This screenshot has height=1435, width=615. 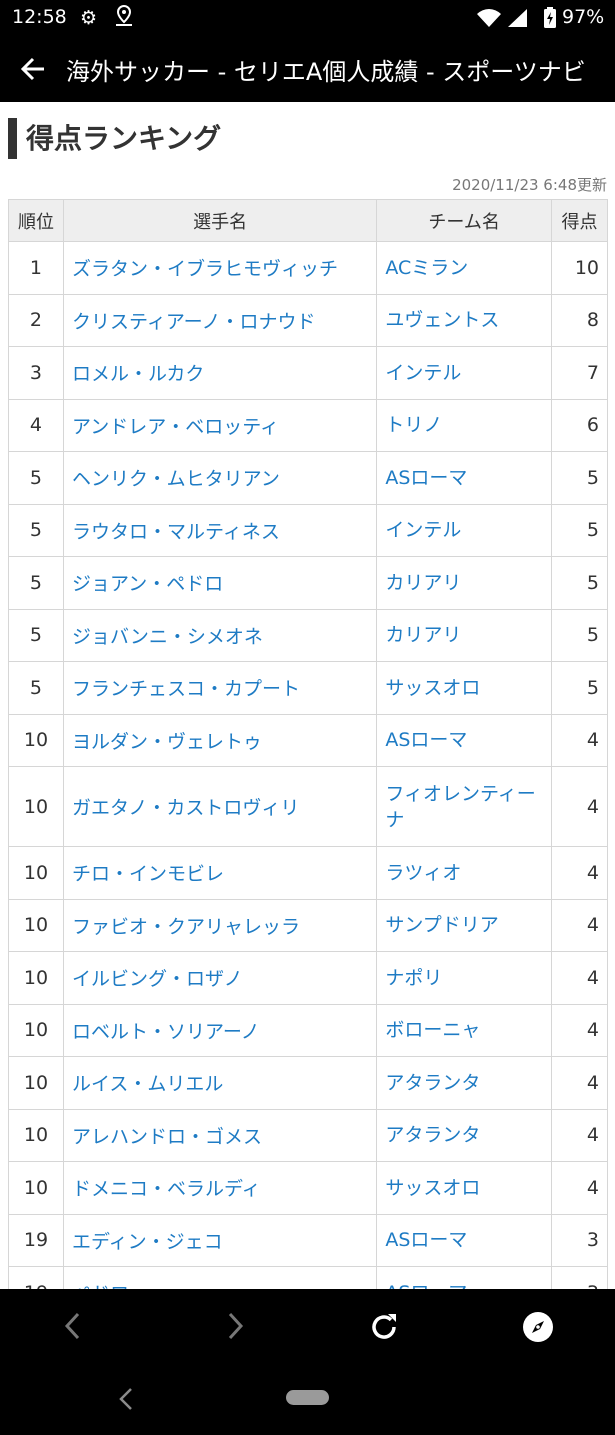 I want to click on player-link: ルイス・ムリエル, so click(x=220, y=1083).